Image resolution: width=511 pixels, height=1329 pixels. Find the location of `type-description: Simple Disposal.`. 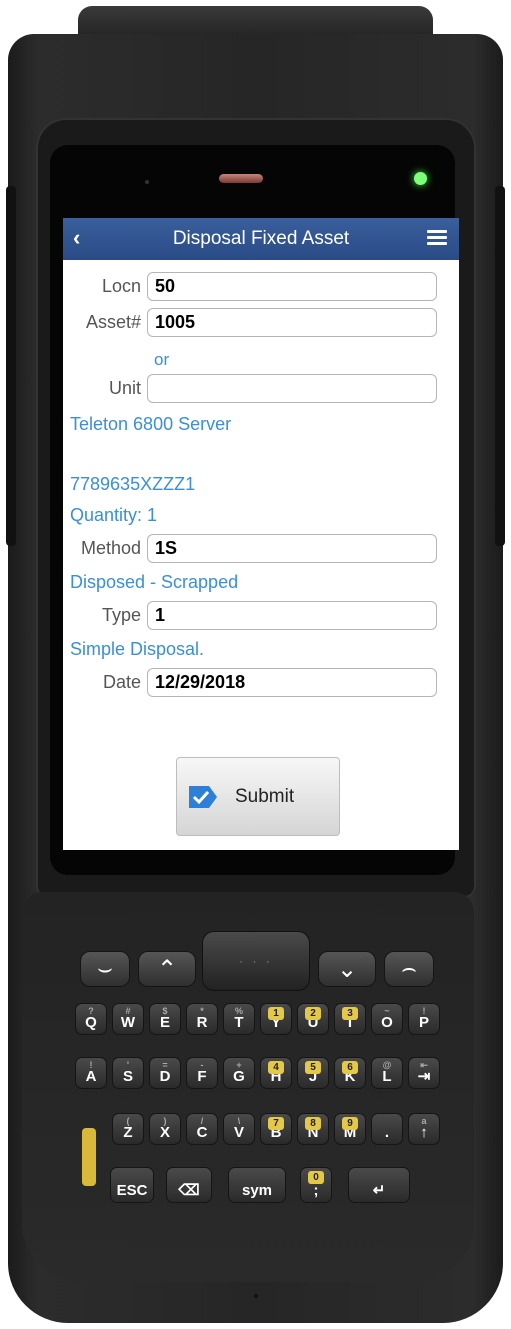

type-description: Simple Disposal. is located at coordinates (137, 649).